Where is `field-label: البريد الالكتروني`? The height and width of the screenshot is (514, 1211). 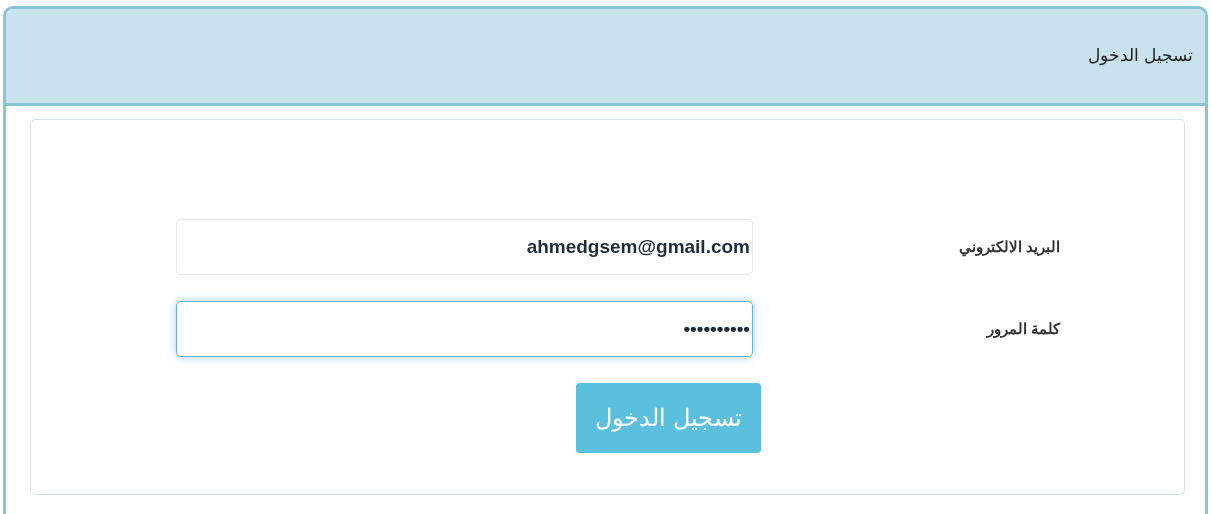 field-label: البريد الالكتروني is located at coordinates (1009, 247).